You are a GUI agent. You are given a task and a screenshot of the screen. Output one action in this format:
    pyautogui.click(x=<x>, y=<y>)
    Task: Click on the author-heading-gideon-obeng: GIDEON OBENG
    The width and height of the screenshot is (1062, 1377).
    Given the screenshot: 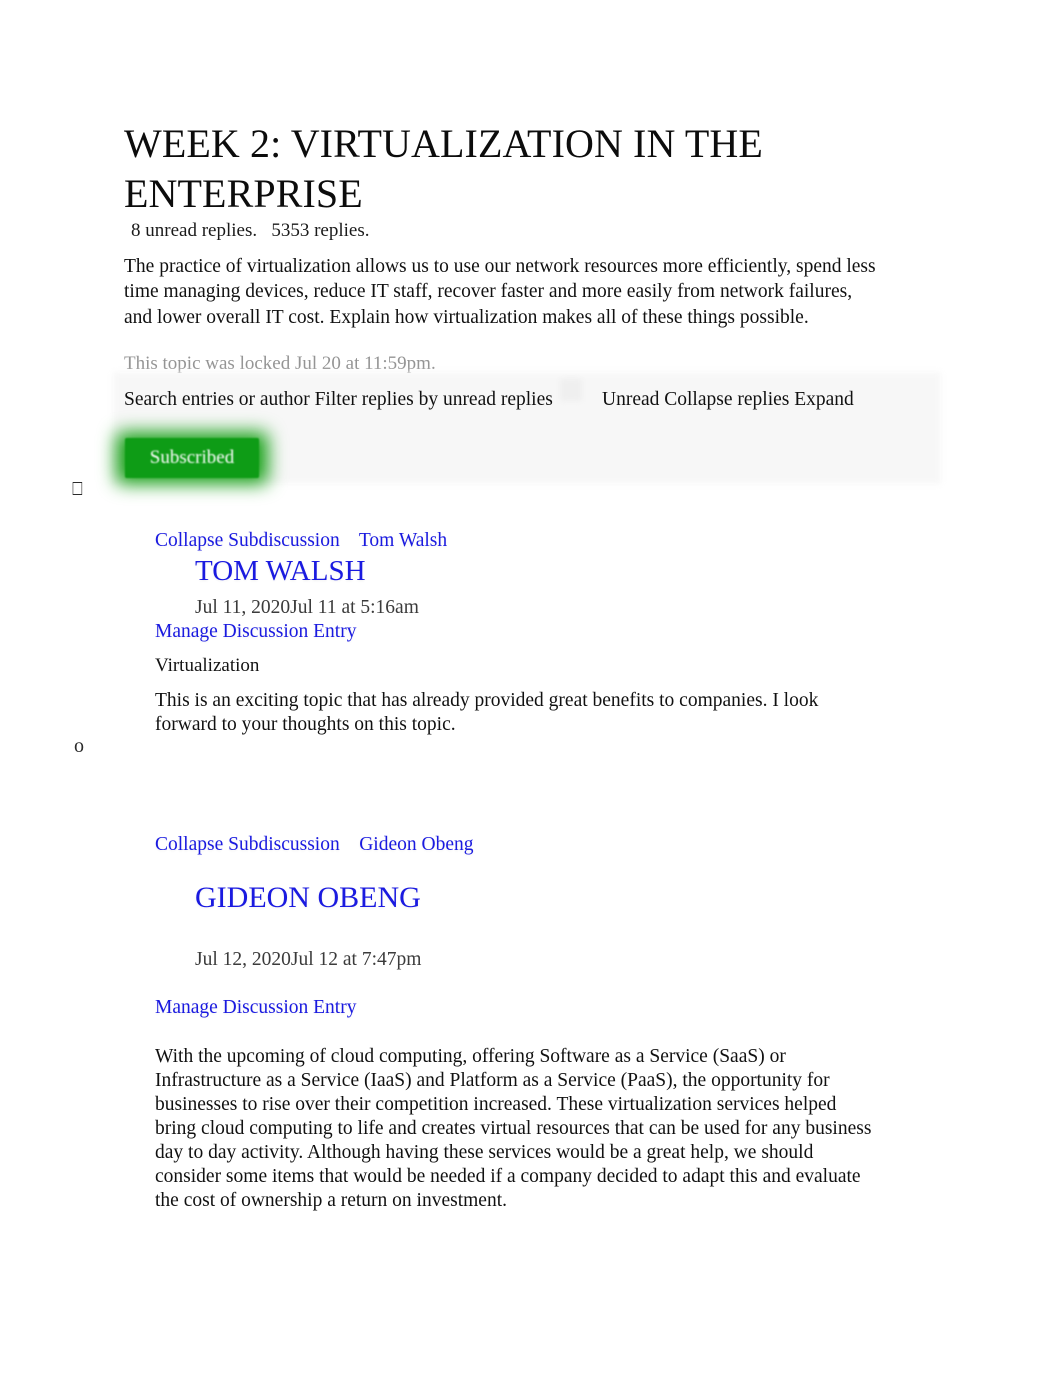 What is the action you would take?
    pyautogui.click(x=308, y=897)
    